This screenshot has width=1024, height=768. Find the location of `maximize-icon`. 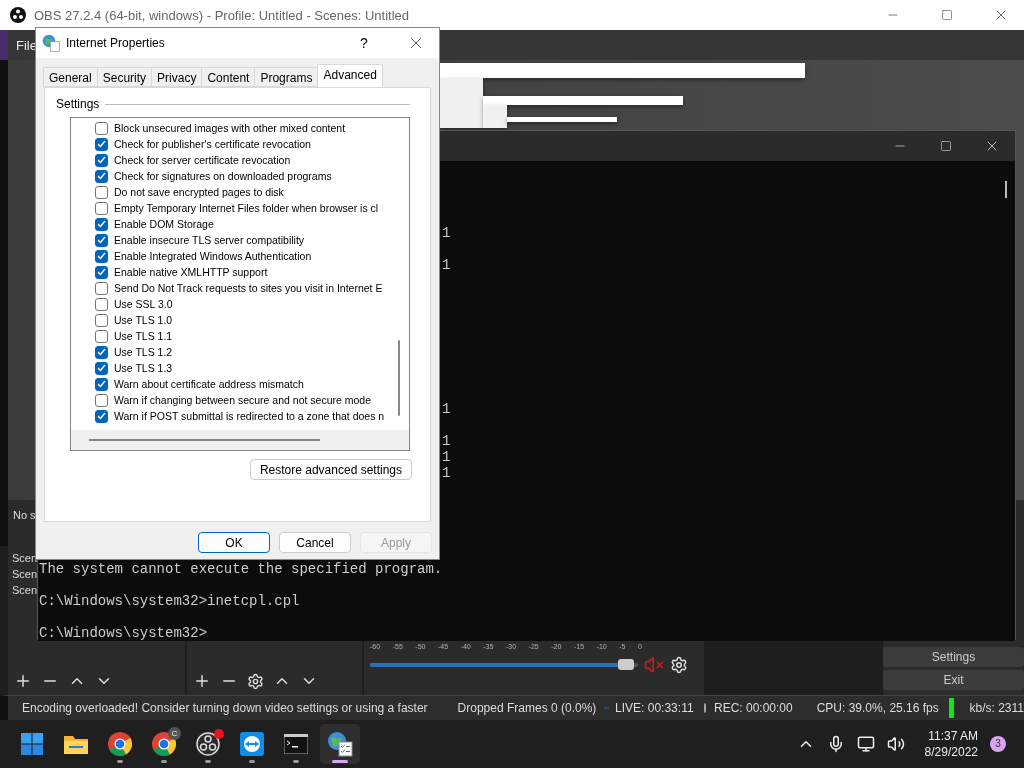

maximize-icon is located at coordinates (947, 15).